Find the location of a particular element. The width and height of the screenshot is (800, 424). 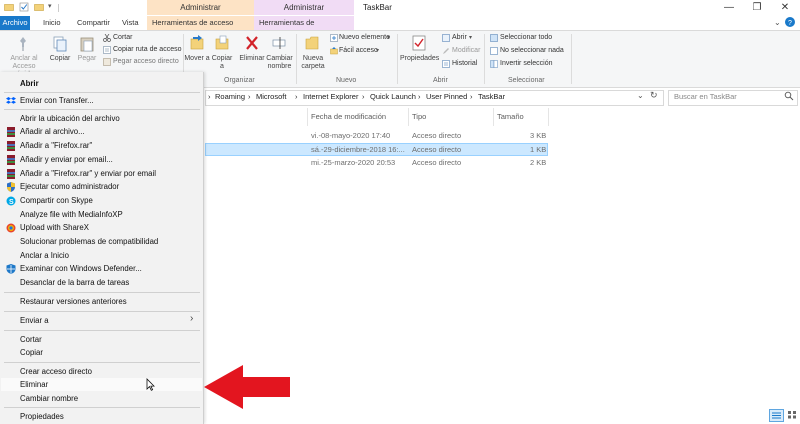

historial-button: Historial is located at coordinates (464, 63).